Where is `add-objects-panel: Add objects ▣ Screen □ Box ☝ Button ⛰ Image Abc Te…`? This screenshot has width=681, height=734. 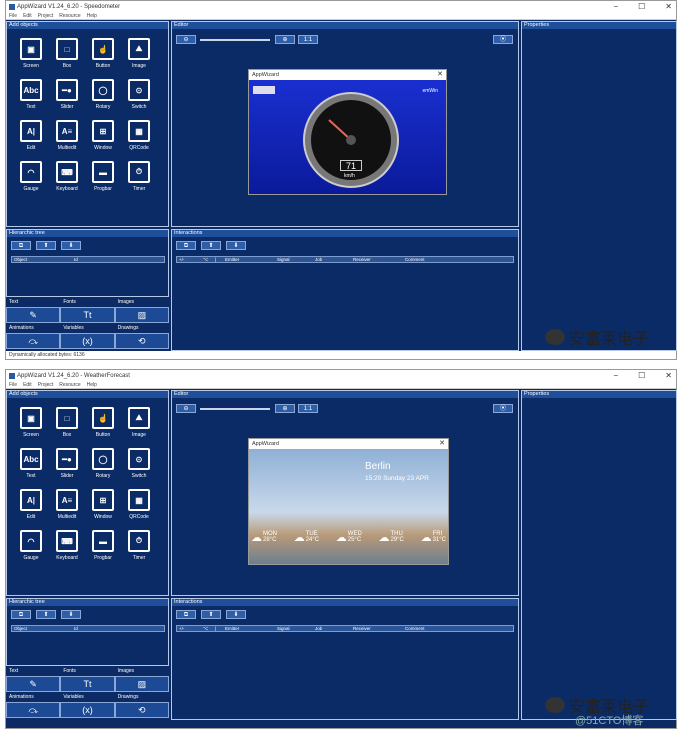 add-objects-panel: Add objects ▣ Screen □ Box ☝ Button ⛰ Image Abc Te… is located at coordinates (87, 124).